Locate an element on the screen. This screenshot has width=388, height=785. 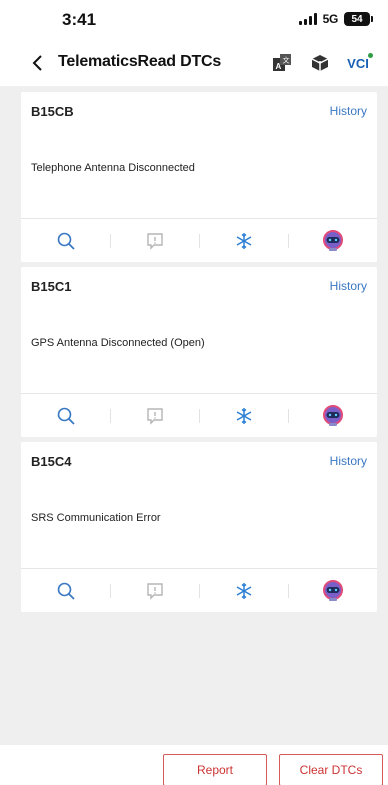
back-icon is located at coordinates (38, 63).